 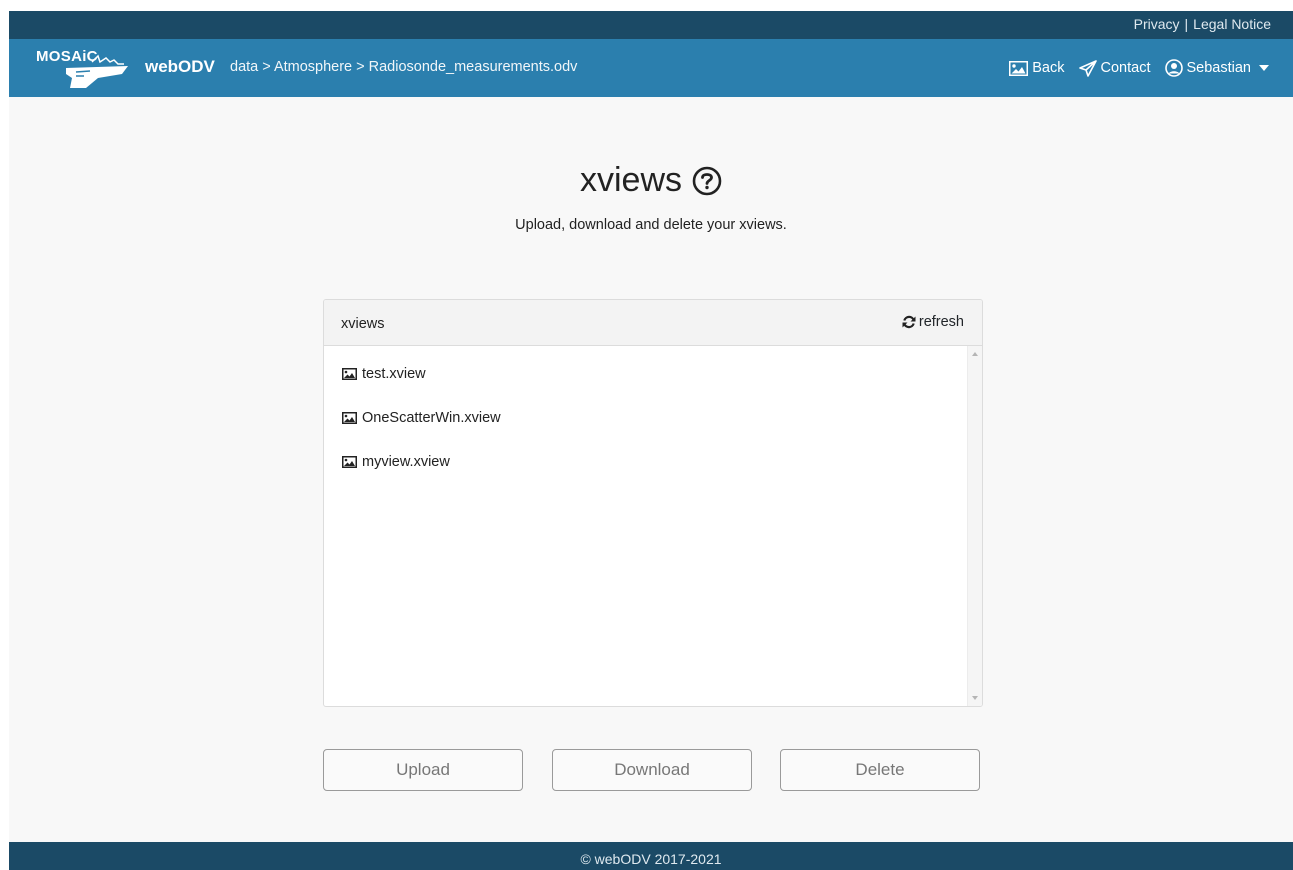 I want to click on list-item: test.xview, so click(x=384, y=374).